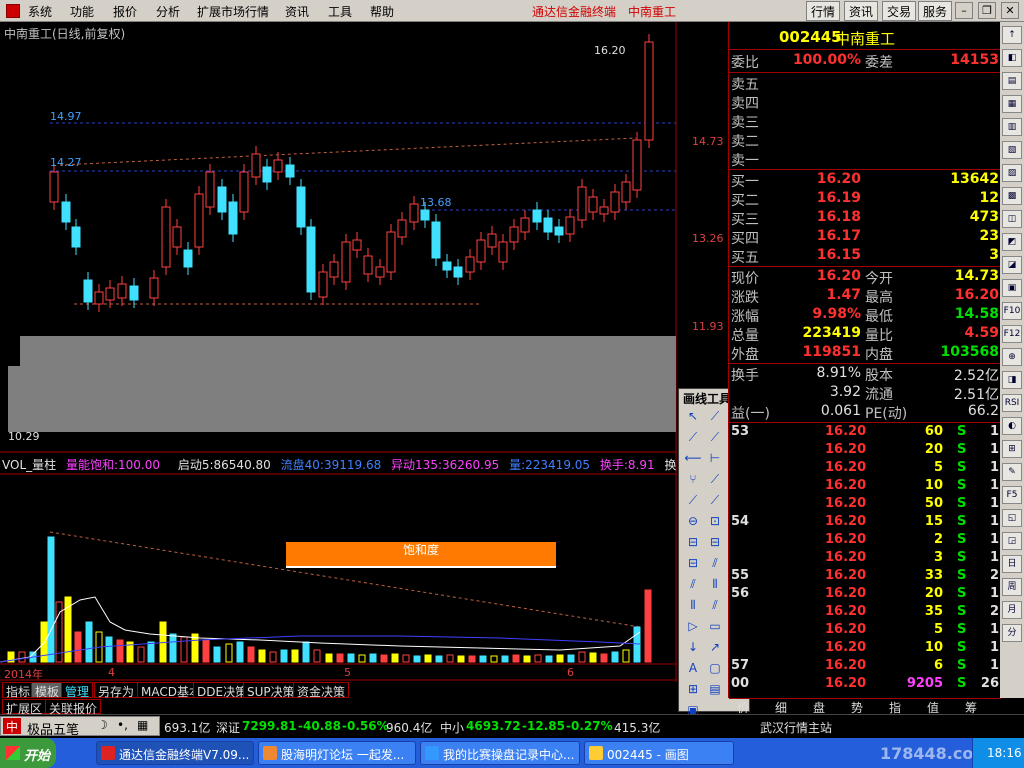  I want to click on trade-button: 交易, so click(899, 11).